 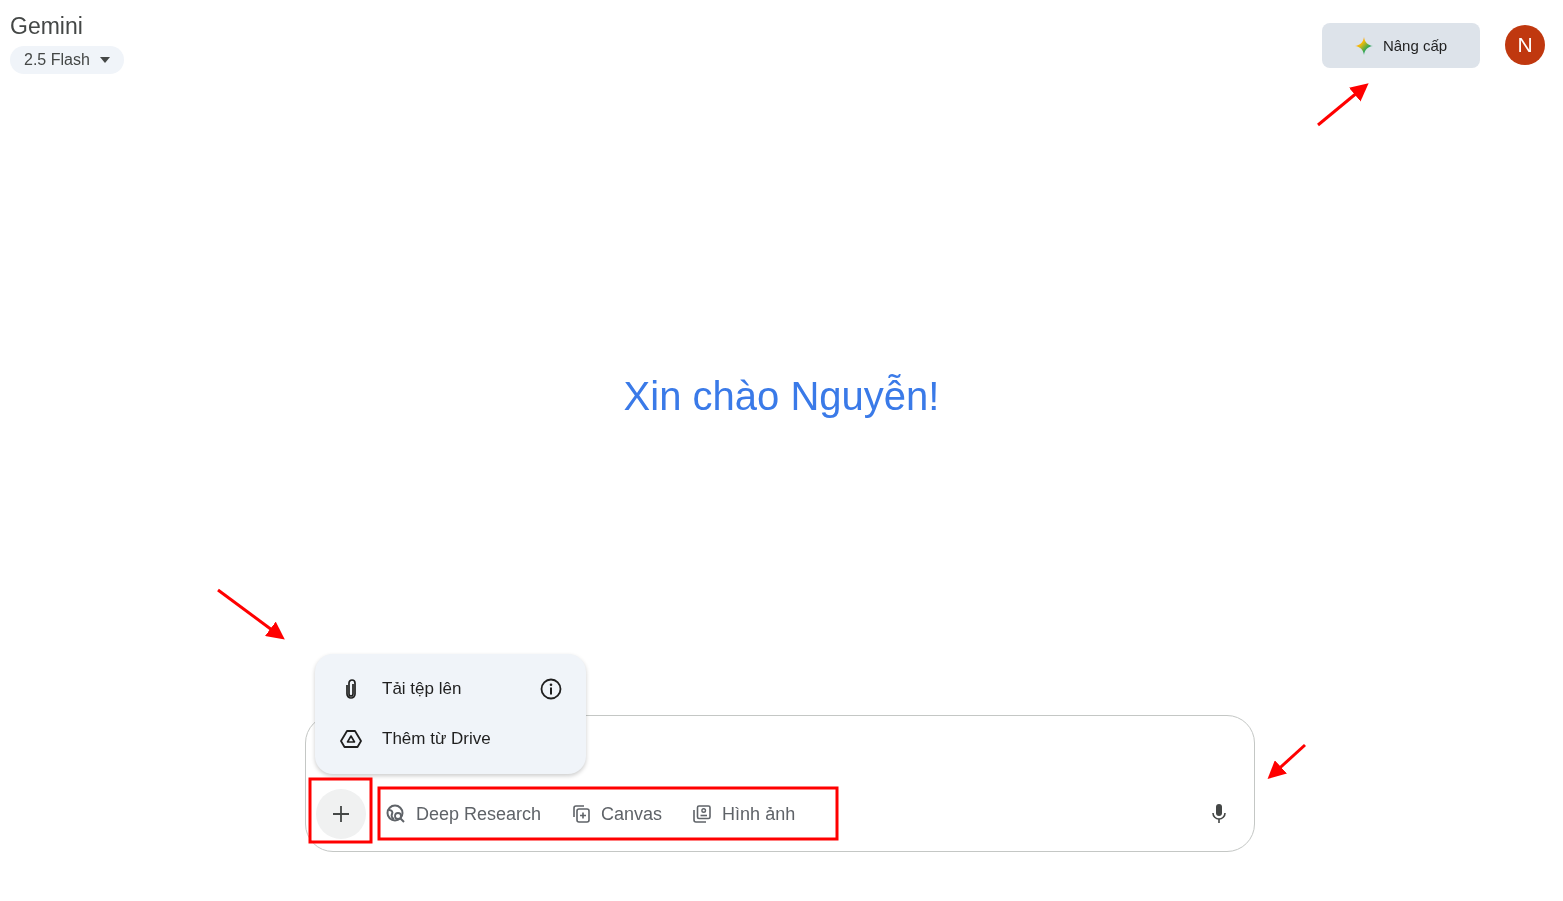 What do you see at coordinates (1401, 45) in the screenshot?
I see `upgrade-button: Nâng cấp` at bounding box center [1401, 45].